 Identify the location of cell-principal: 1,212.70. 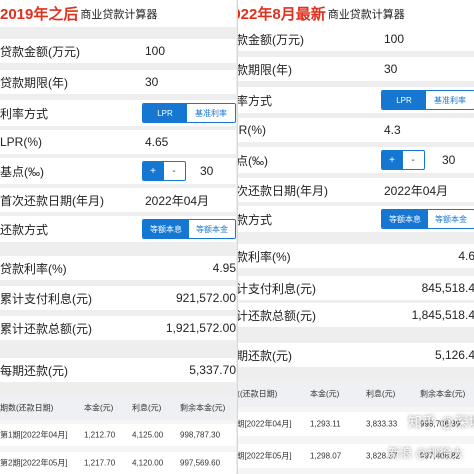
(100, 435).